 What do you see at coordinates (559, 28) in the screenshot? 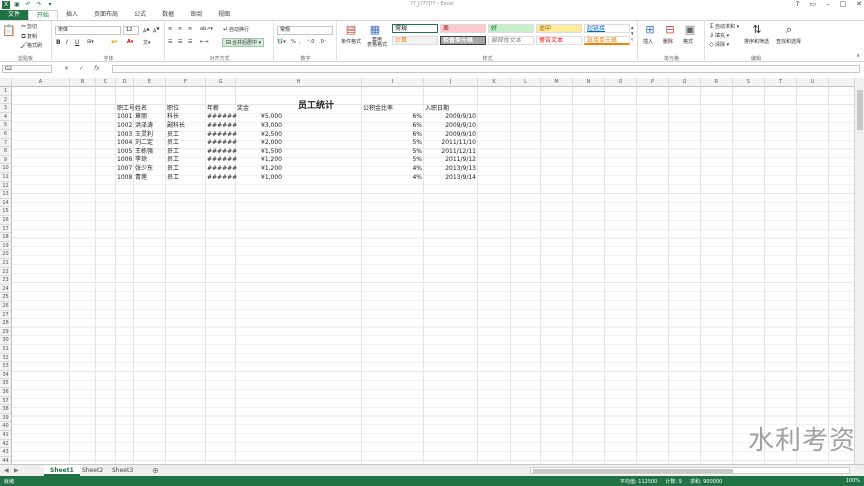
I see `style-neutral: 适中` at bounding box center [559, 28].